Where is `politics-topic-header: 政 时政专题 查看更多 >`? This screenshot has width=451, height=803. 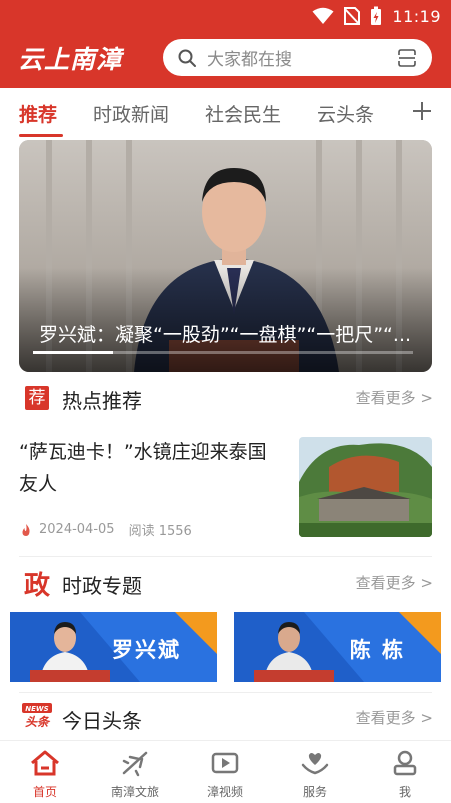
politics-topic-header: 政 时政专题 查看更多 > is located at coordinates (225, 582).